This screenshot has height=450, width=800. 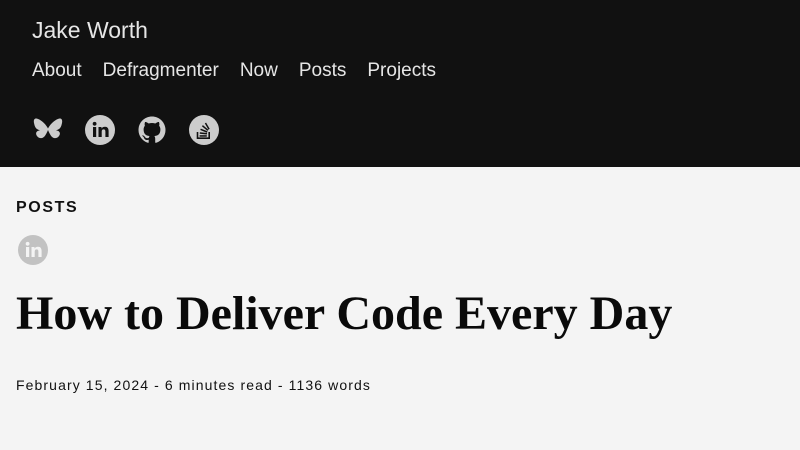 What do you see at coordinates (57, 71) in the screenshot?
I see `nav-link-about: About` at bounding box center [57, 71].